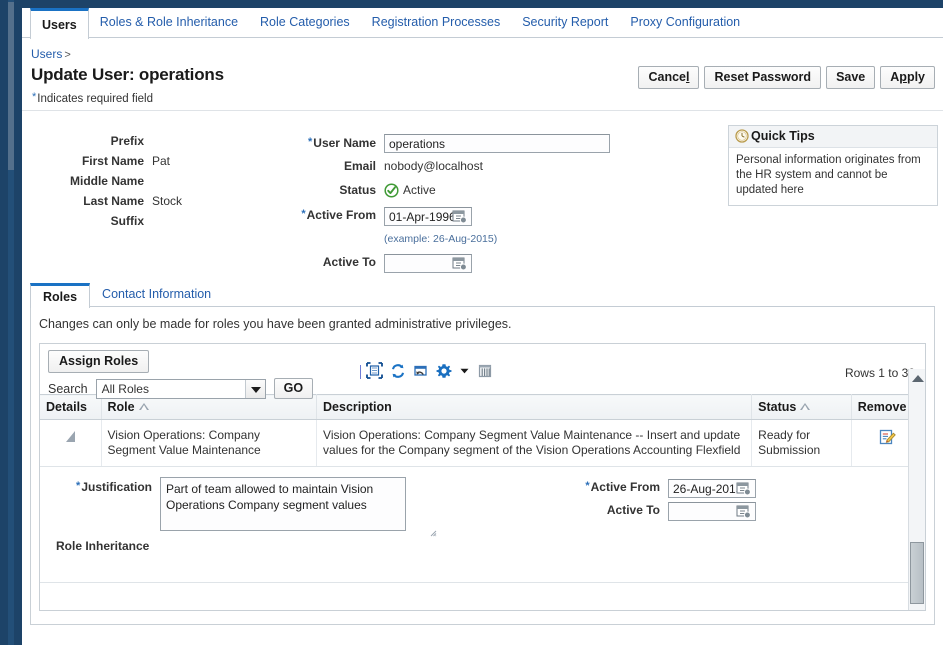 This screenshot has width=943, height=645. Describe the element at coordinates (777, 407) in the screenshot. I see `column-header-status-label: Status` at that location.